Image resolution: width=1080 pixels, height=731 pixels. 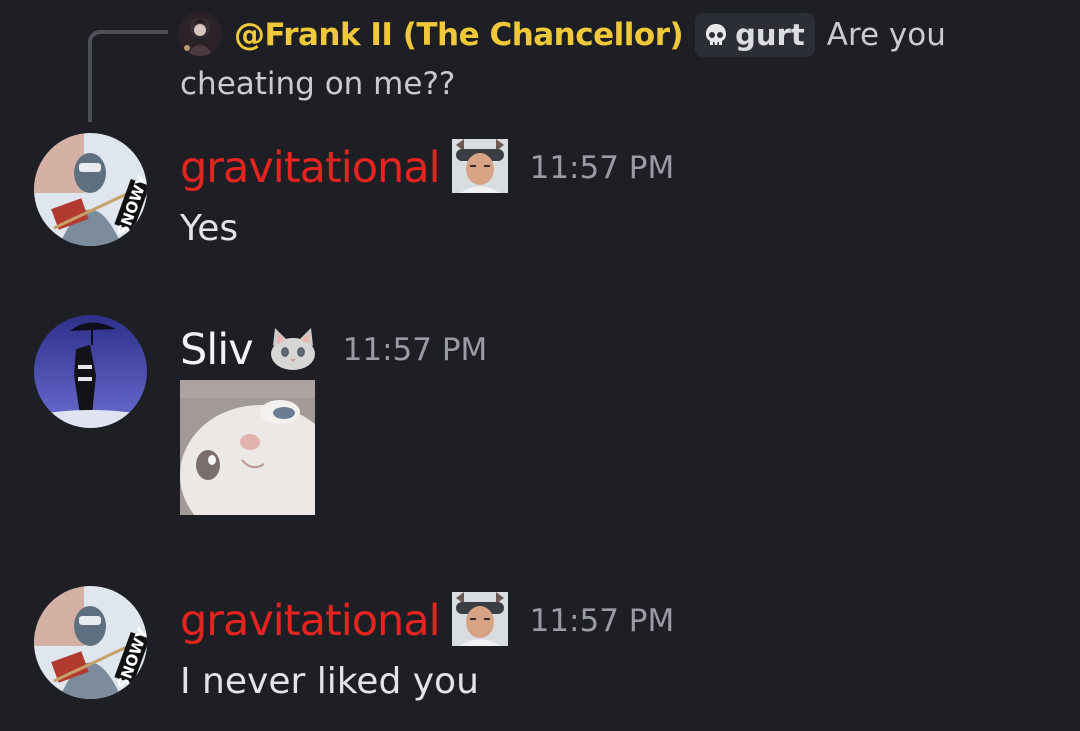 I want to click on message-header: Sliv 11:57 PM, so click(x=333, y=350).